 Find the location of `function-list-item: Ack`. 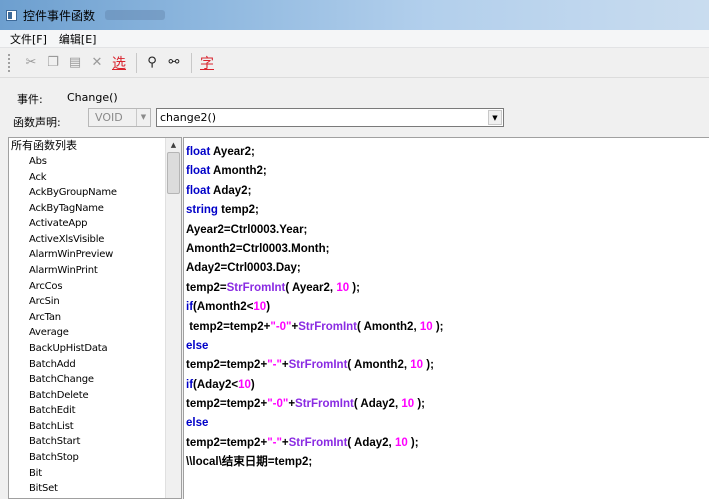

function-list-item: Ack is located at coordinates (88, 178).